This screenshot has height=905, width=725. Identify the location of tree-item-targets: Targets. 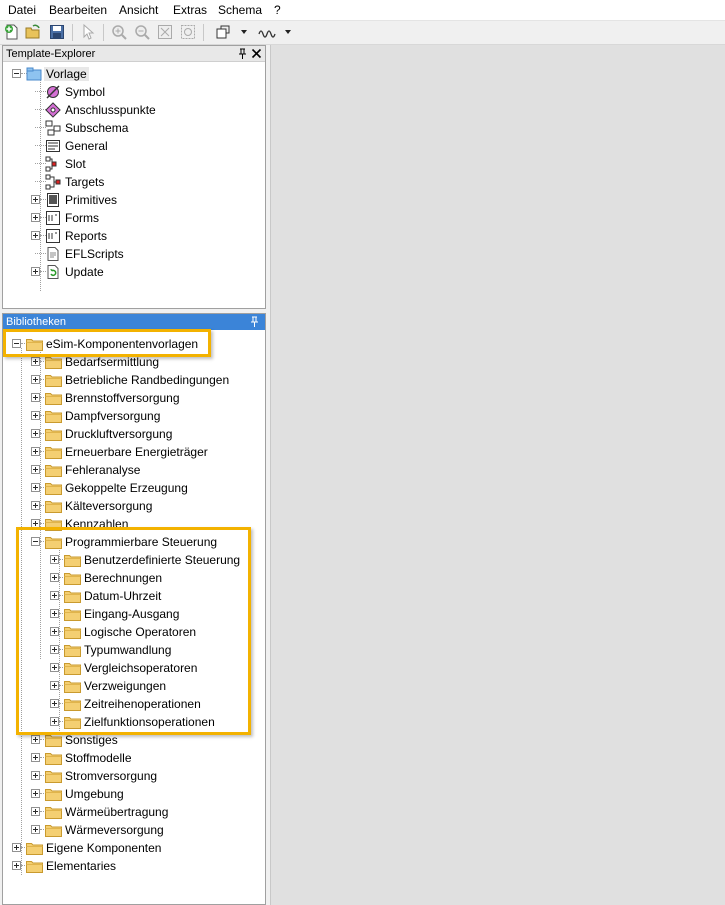
(132, 182).